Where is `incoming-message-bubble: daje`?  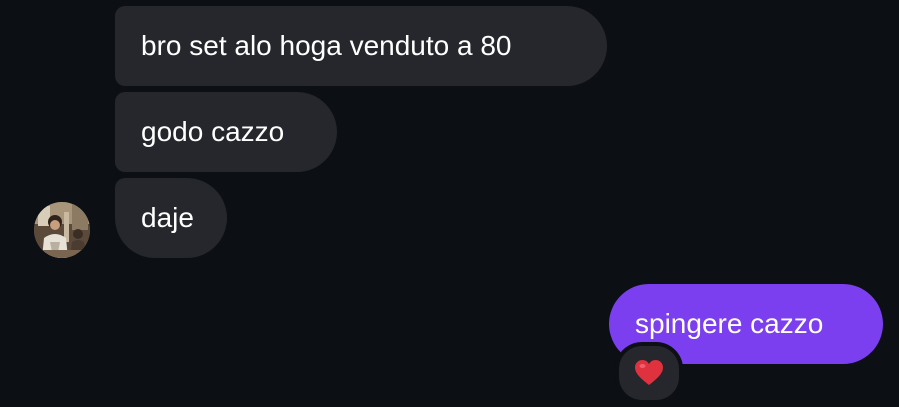 incoming-message-bubble: daje is located at coordinates (171, 218).